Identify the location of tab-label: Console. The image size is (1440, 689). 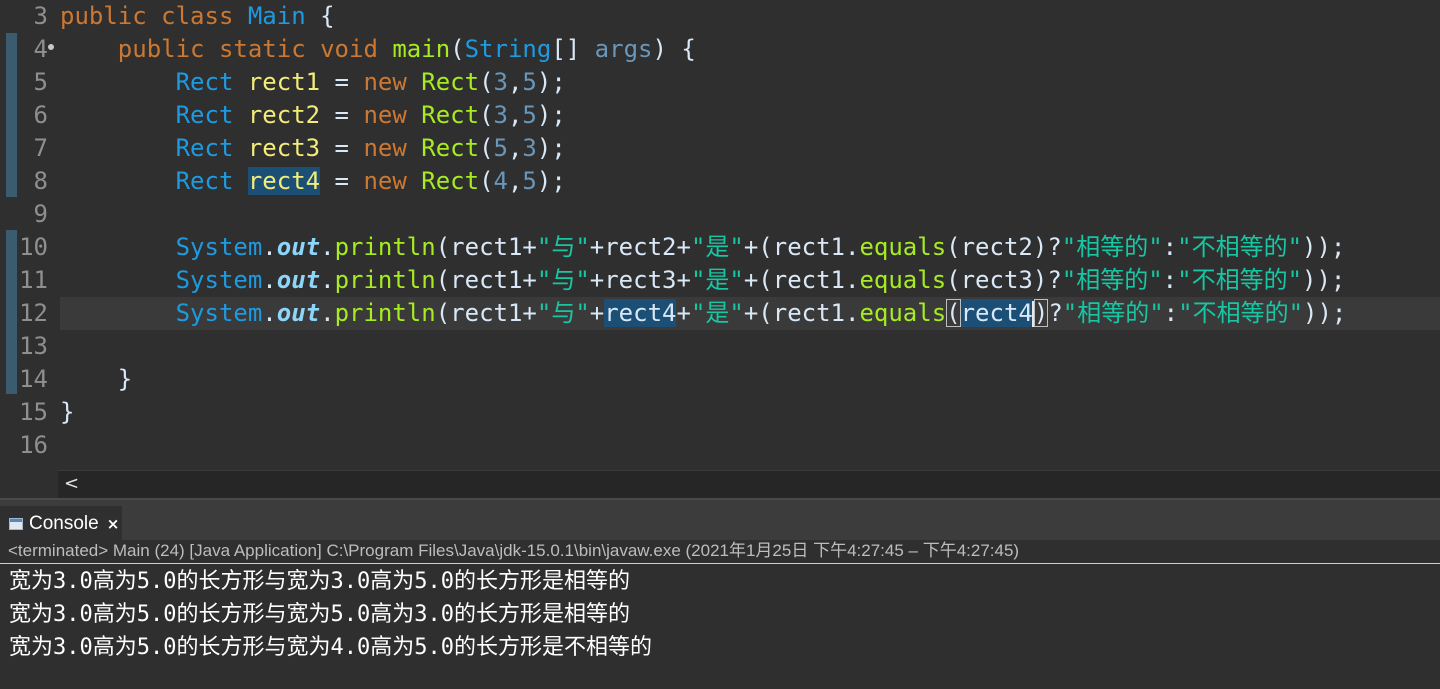
(64, 523).